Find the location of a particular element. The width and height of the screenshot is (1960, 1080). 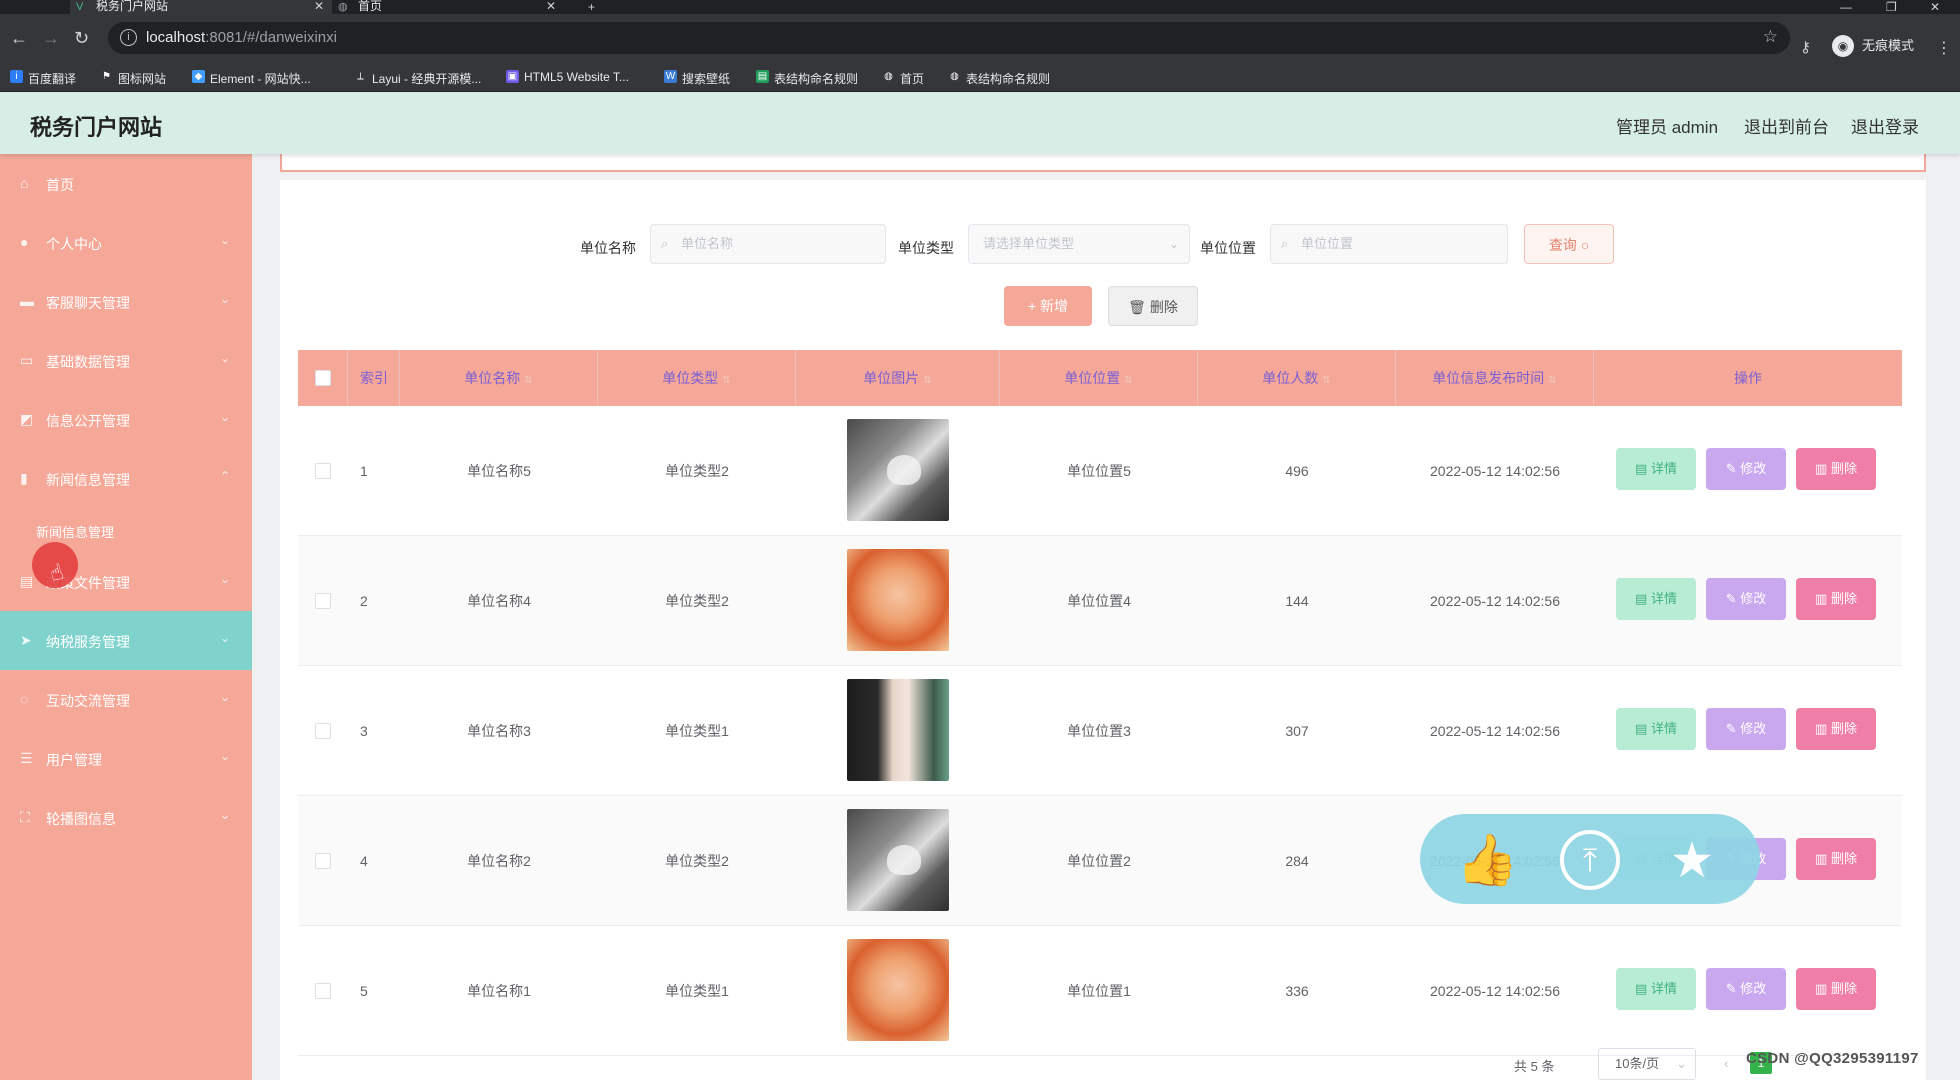

cell-position: 单位位置3 is located at coordinates (1099, 731).